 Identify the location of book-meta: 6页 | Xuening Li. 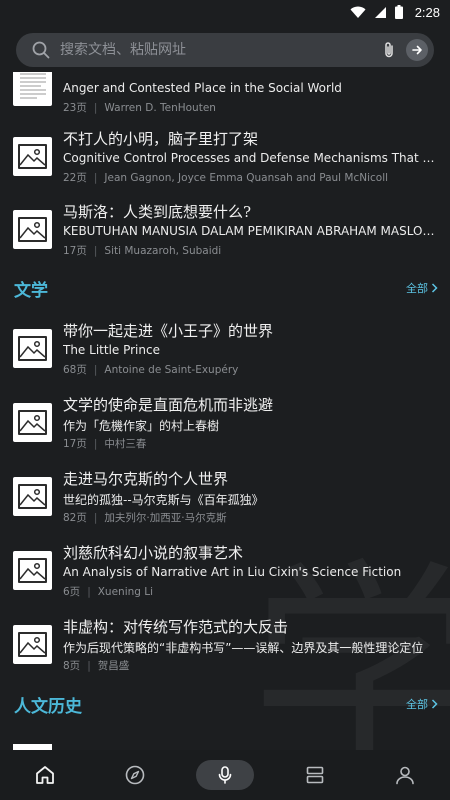
(108, 592).